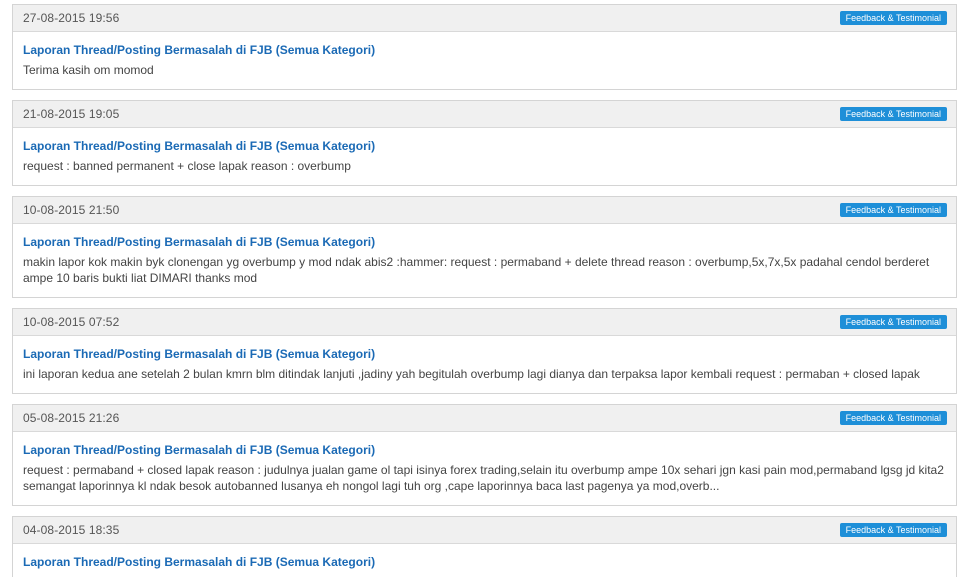 The width and height of the screenshot is (972, 577). I want to click on post-date: 21-08-2015 19:05, so click(71, 114).